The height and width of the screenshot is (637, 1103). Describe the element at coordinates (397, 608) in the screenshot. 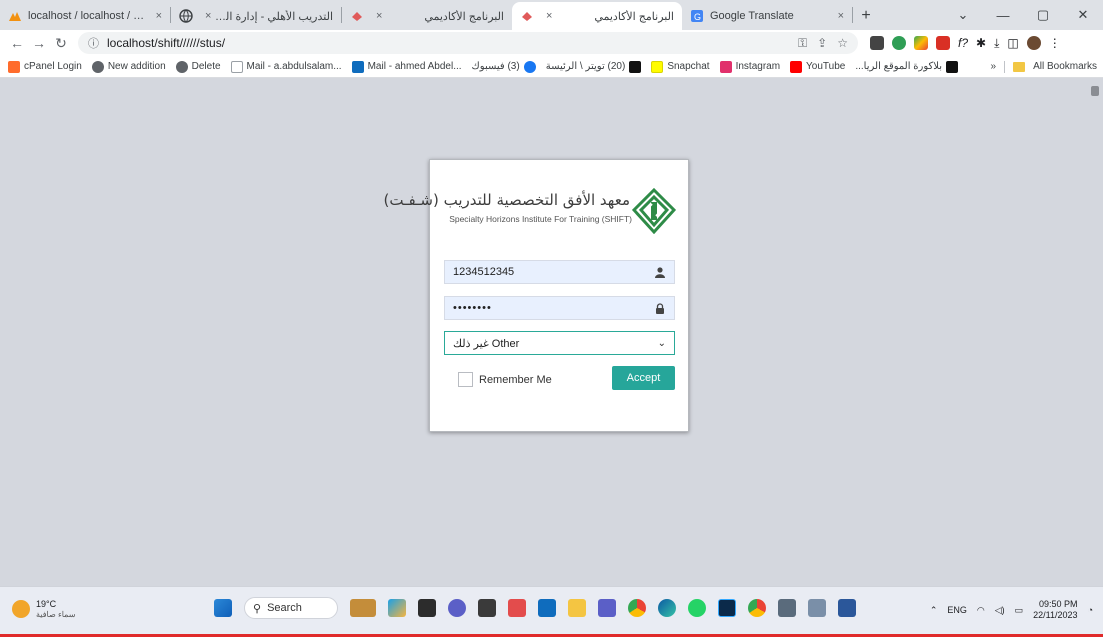

I see `copilot-icon` at that location.